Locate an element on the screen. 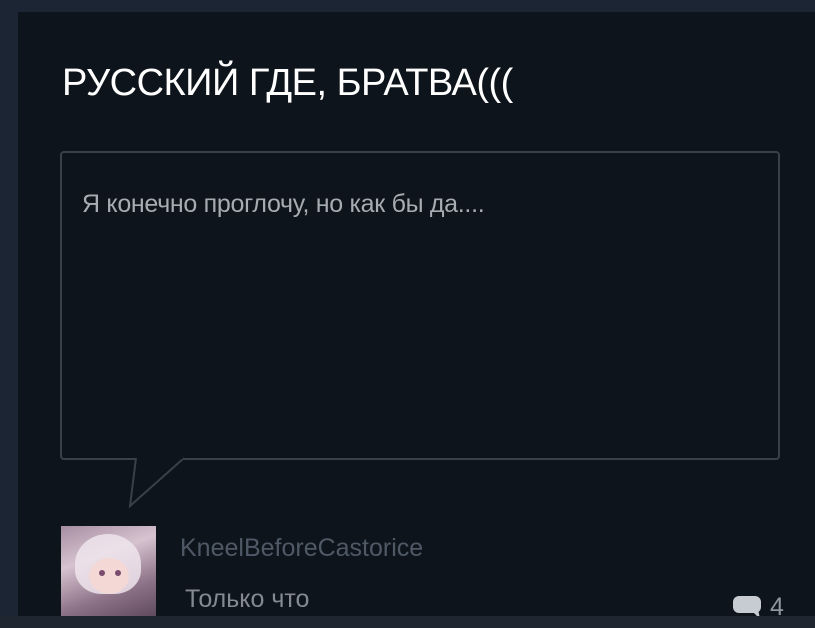 This screenshot has width=815, height=628. avatar-eye-right is located at coordinates (118, 573).